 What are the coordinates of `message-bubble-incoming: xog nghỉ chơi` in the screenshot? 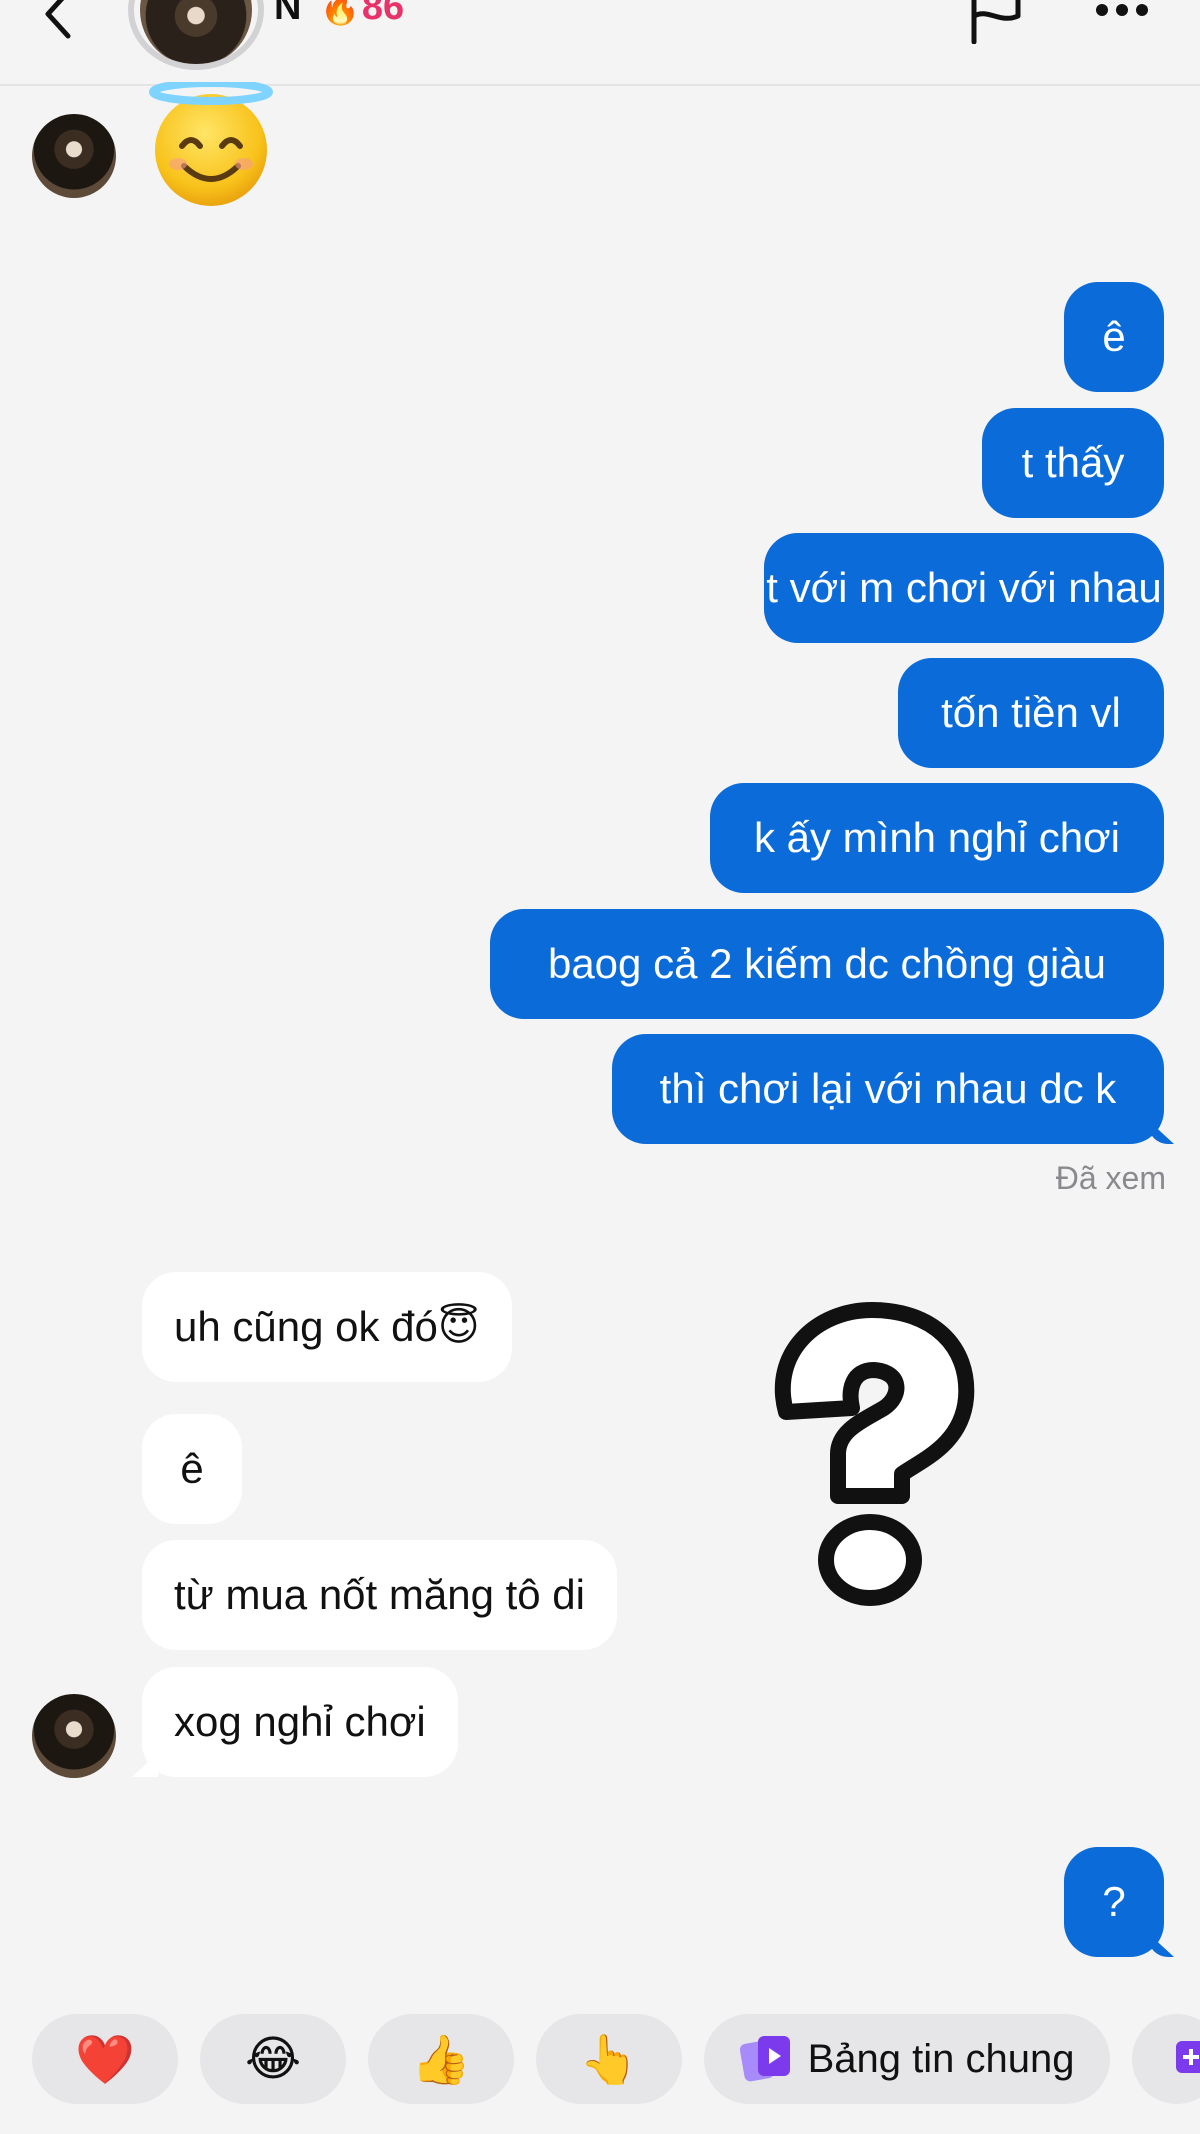 It's located at (300, 1722).